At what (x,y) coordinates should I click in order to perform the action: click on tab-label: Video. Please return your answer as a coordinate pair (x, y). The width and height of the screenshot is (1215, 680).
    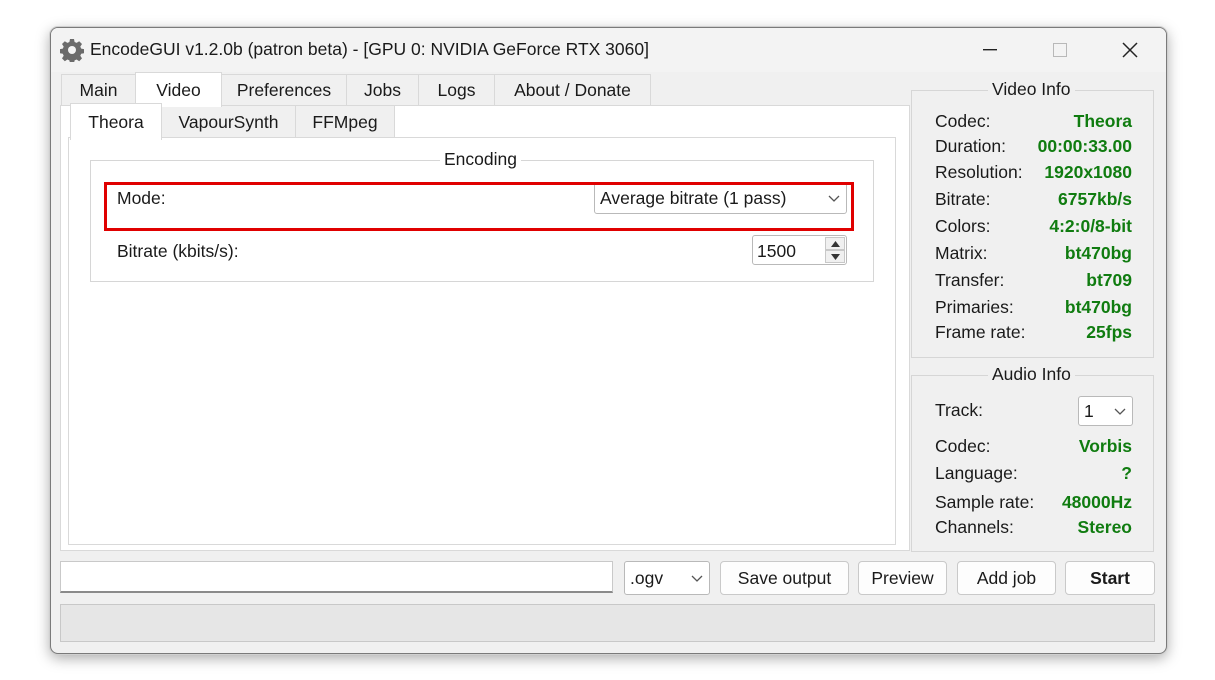
    Looking at the image, I should click on (178, 89).